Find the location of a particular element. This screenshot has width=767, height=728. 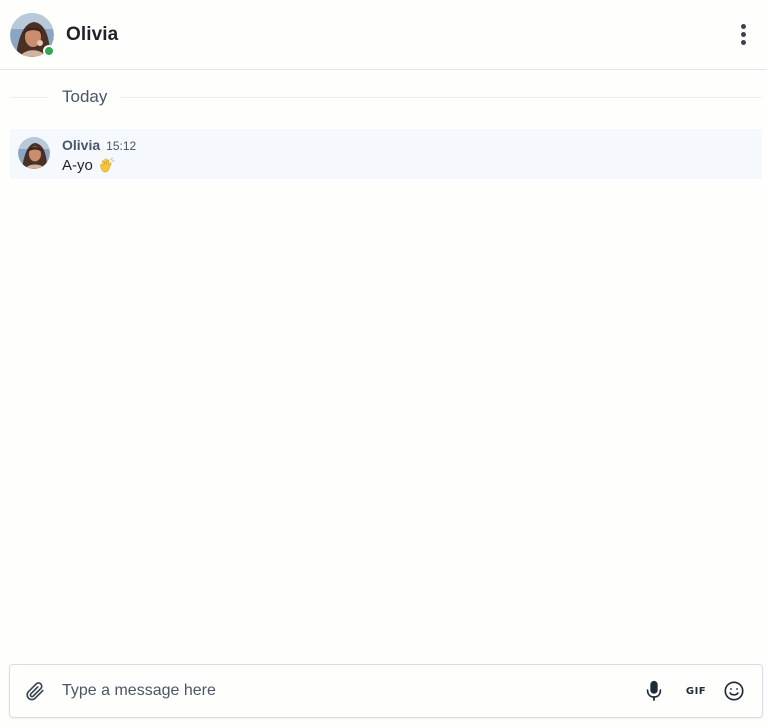

day-divider: Today is located at coordinates (386, 97).